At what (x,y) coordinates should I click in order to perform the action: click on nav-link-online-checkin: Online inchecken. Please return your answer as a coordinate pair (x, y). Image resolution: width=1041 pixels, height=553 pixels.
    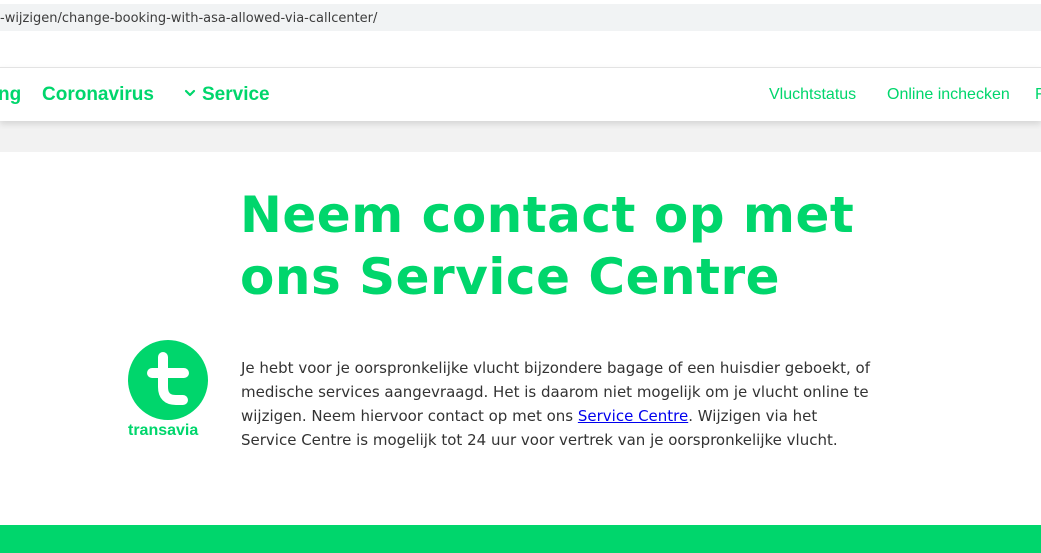
    Looking at the image, I should click on (948, 94).